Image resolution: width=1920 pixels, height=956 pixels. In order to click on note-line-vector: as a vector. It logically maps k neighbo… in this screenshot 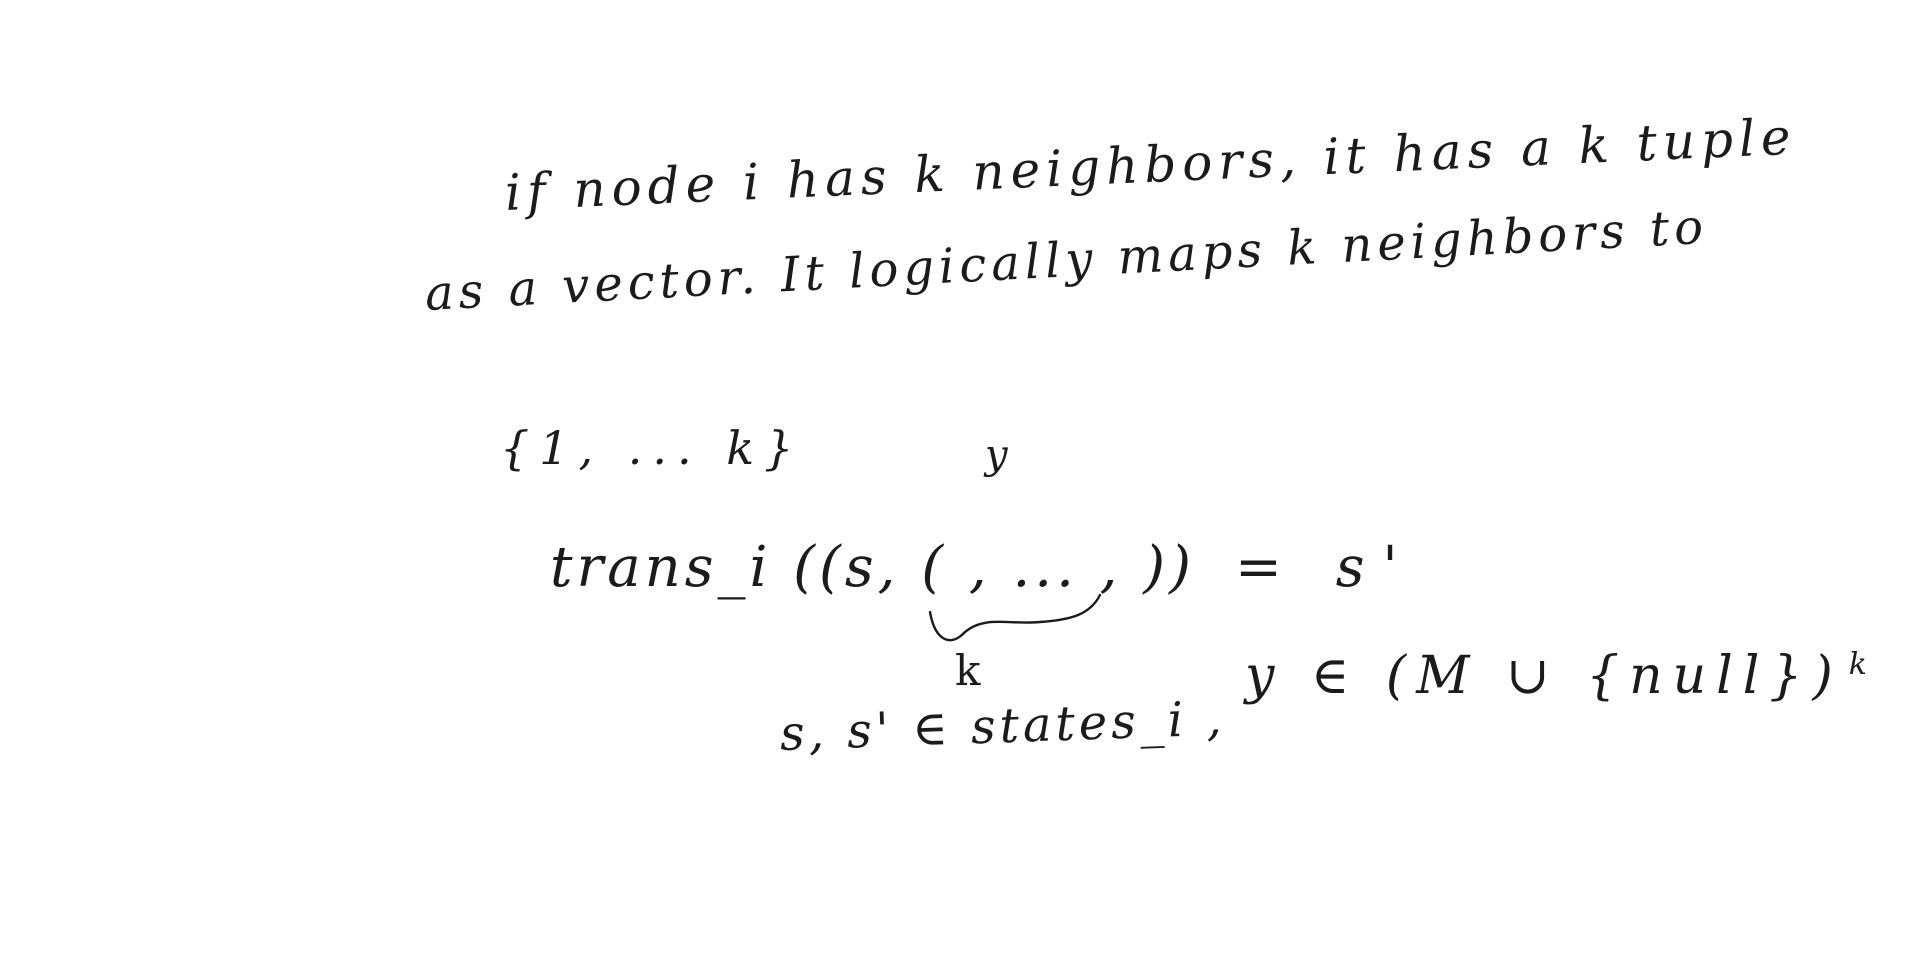, I will do `click(1066, 260)`.